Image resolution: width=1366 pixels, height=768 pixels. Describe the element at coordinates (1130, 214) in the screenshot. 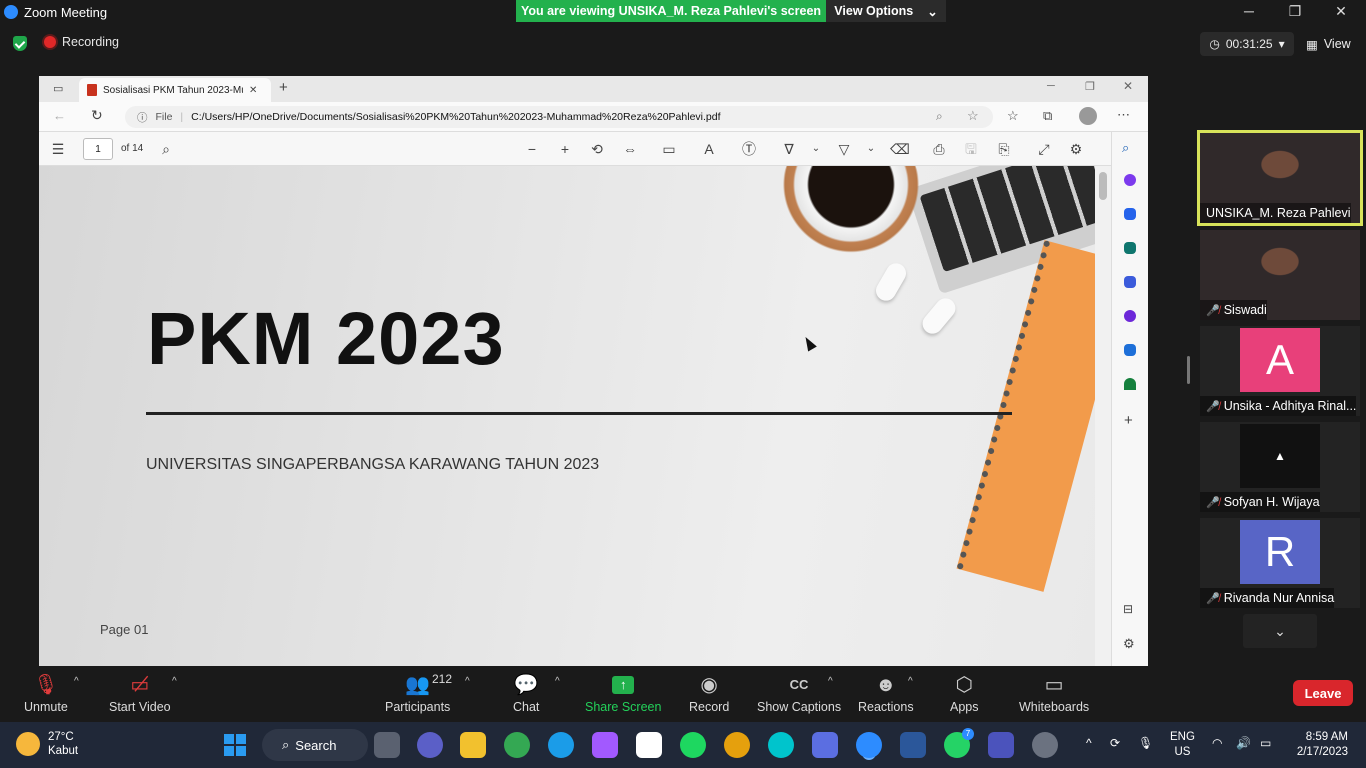

I see `shopping-icon` at that location.